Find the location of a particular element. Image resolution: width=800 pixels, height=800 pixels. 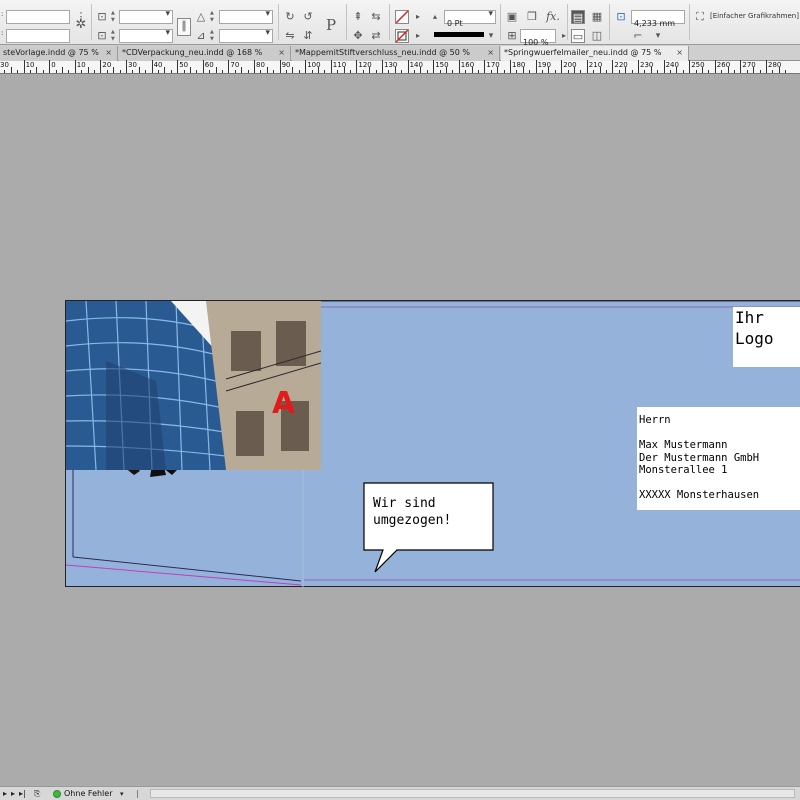

opacity-field: 100 % is located at coordinates (538, 38).